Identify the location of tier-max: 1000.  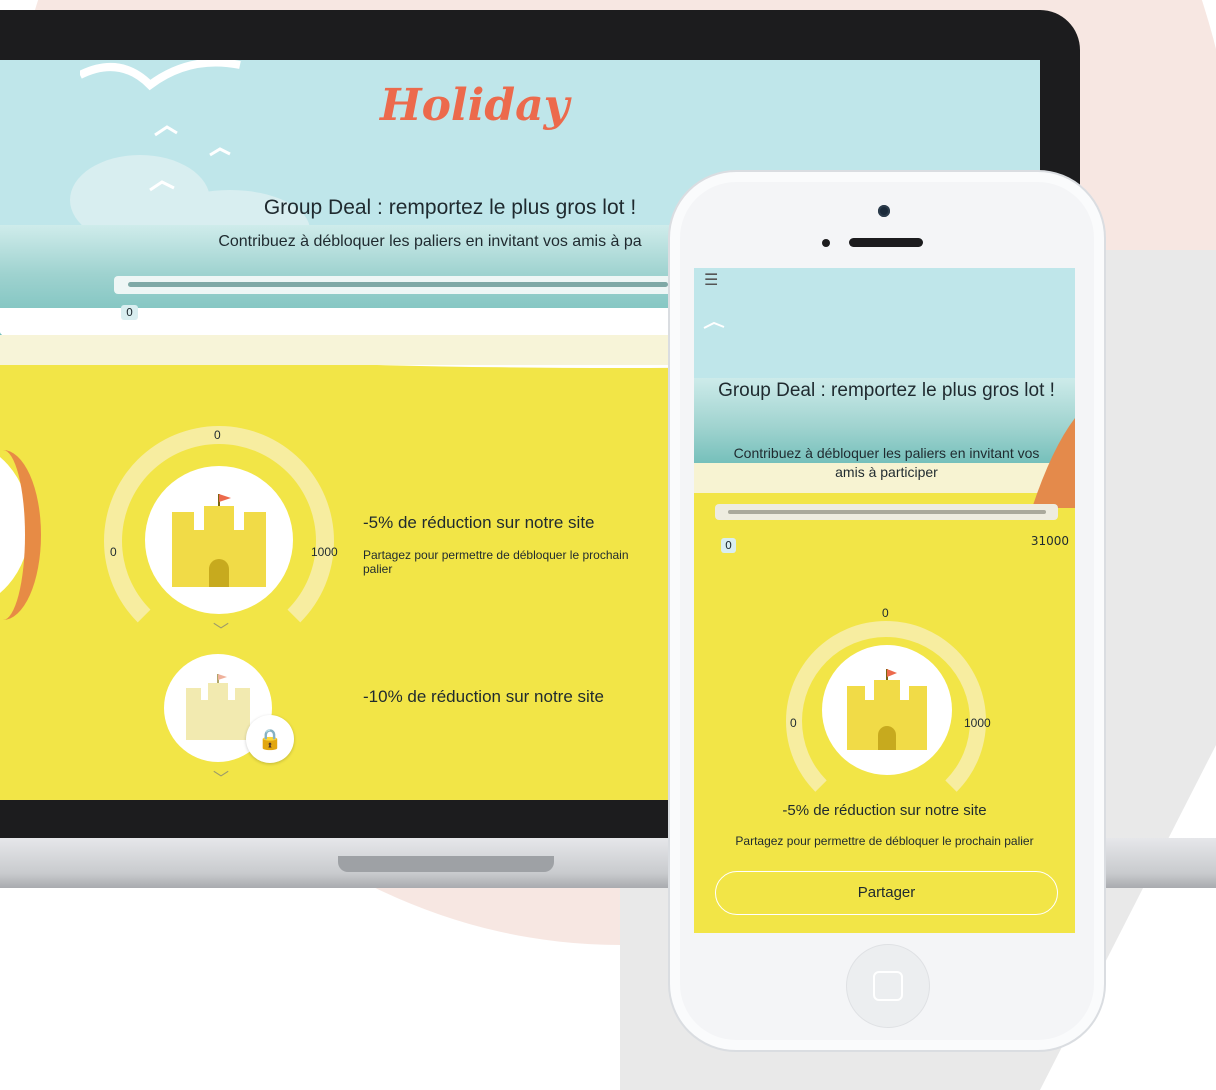
(977, 723).